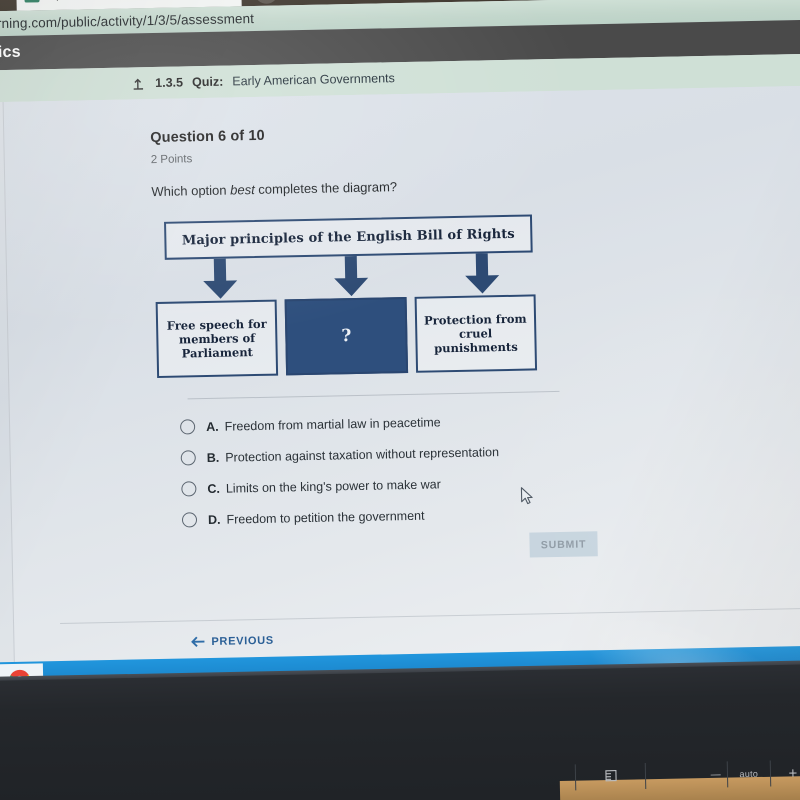 Image resolution: width=800 pixels, height=800 pixels. Describe the element at coordinates (10, 52) in the screenshot. I see `course-title: d Politics` at that location.